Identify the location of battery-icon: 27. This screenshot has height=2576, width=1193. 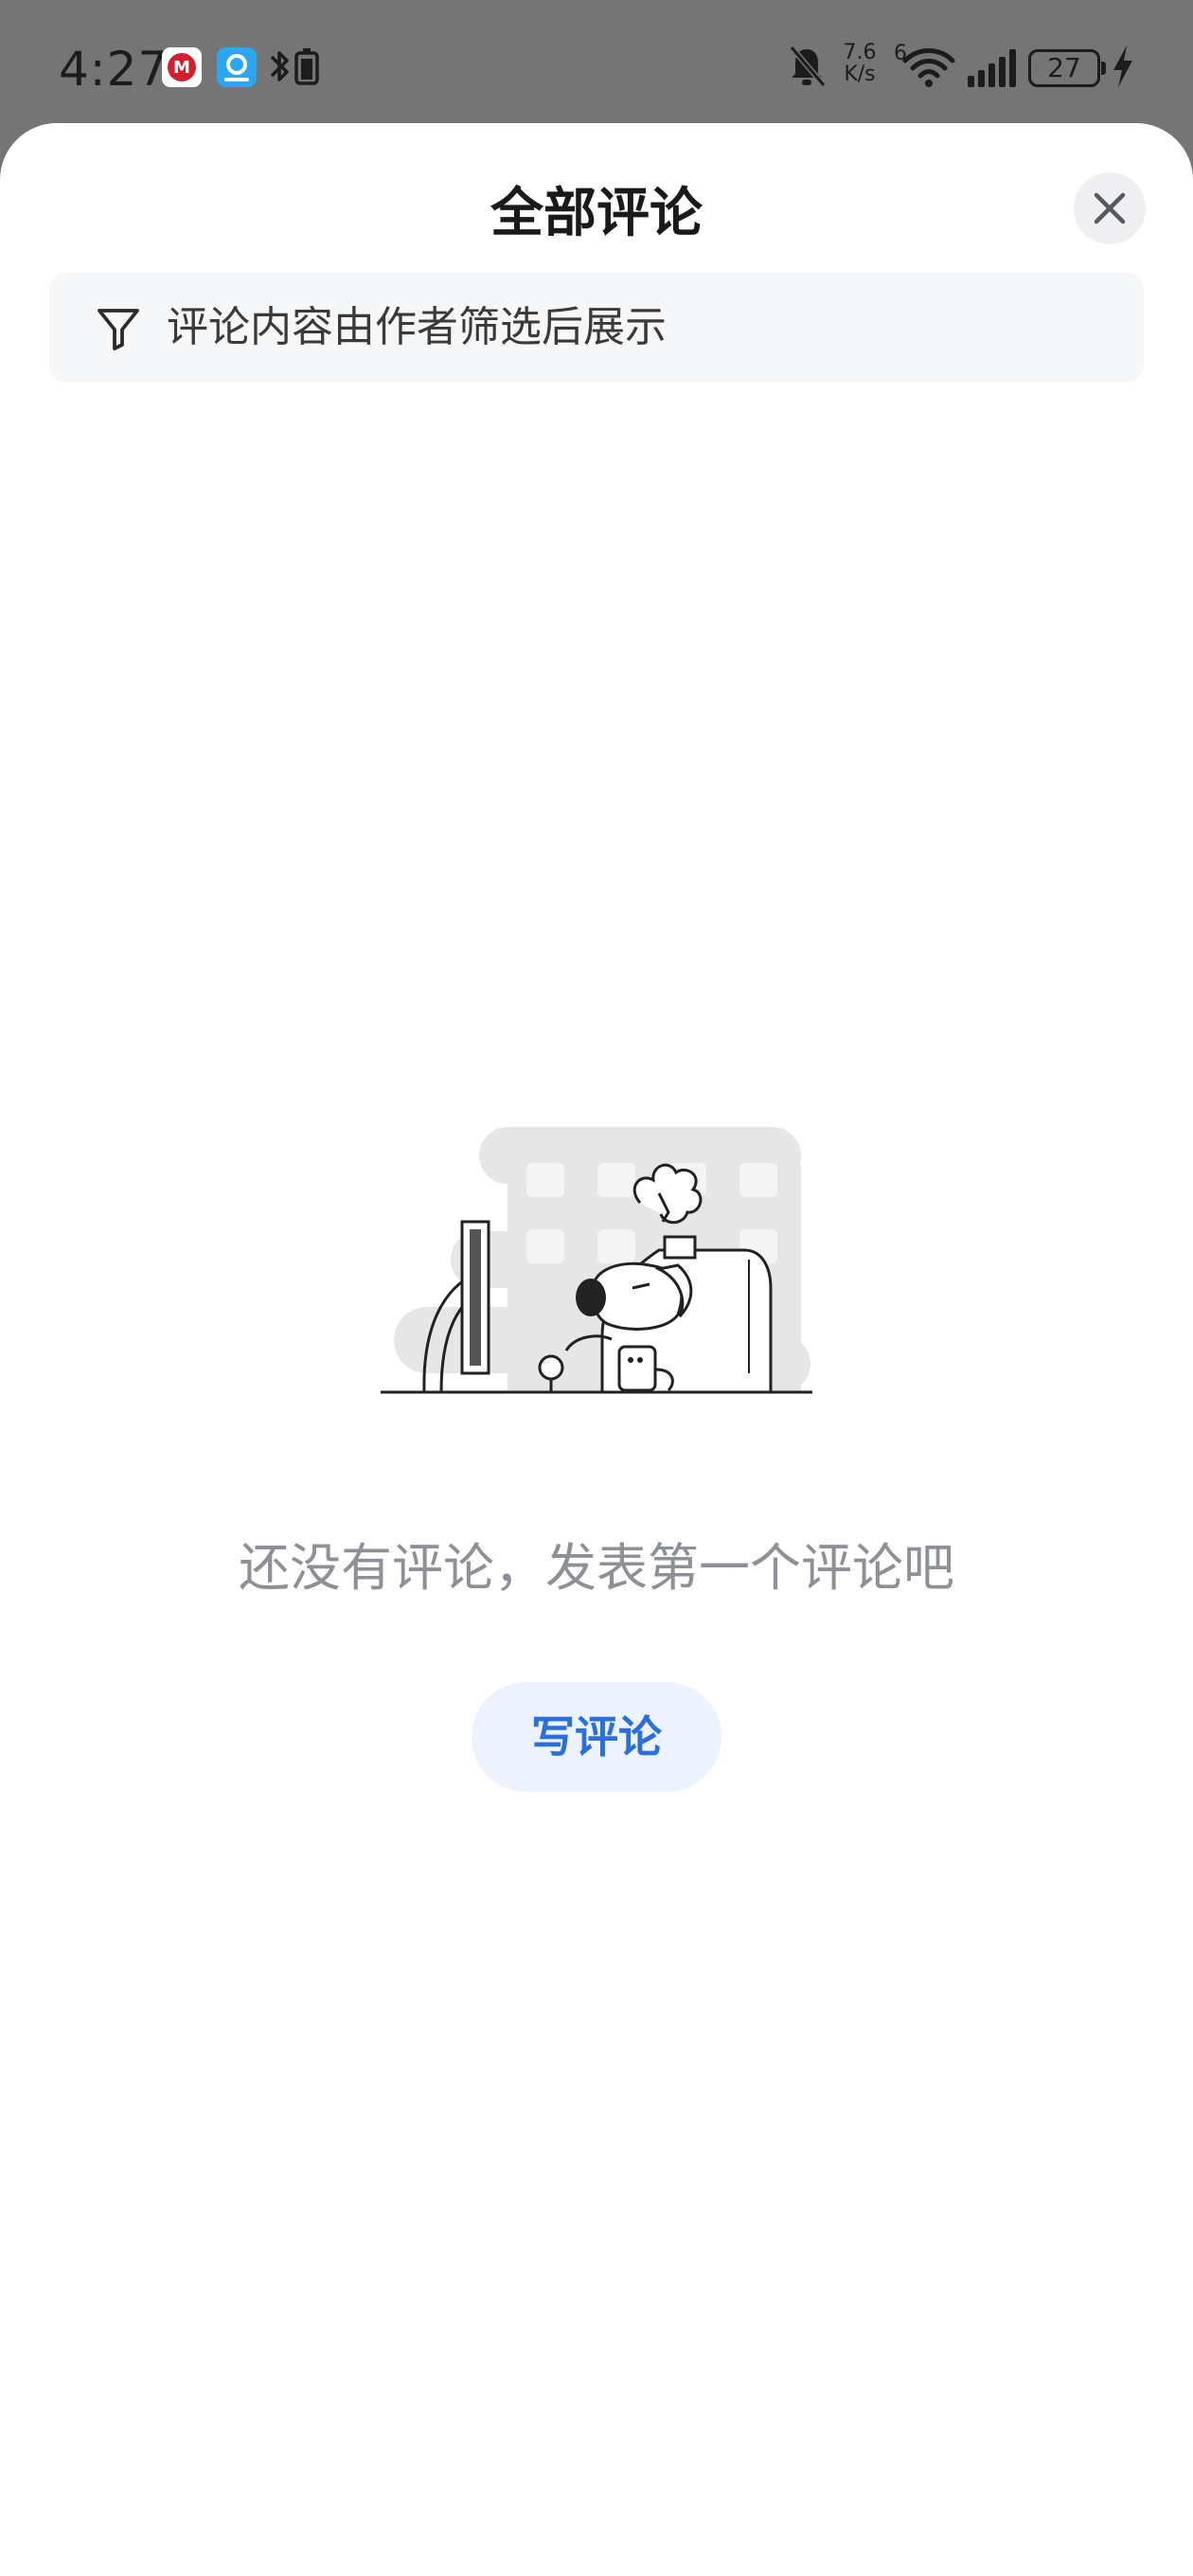
(1067, 68).